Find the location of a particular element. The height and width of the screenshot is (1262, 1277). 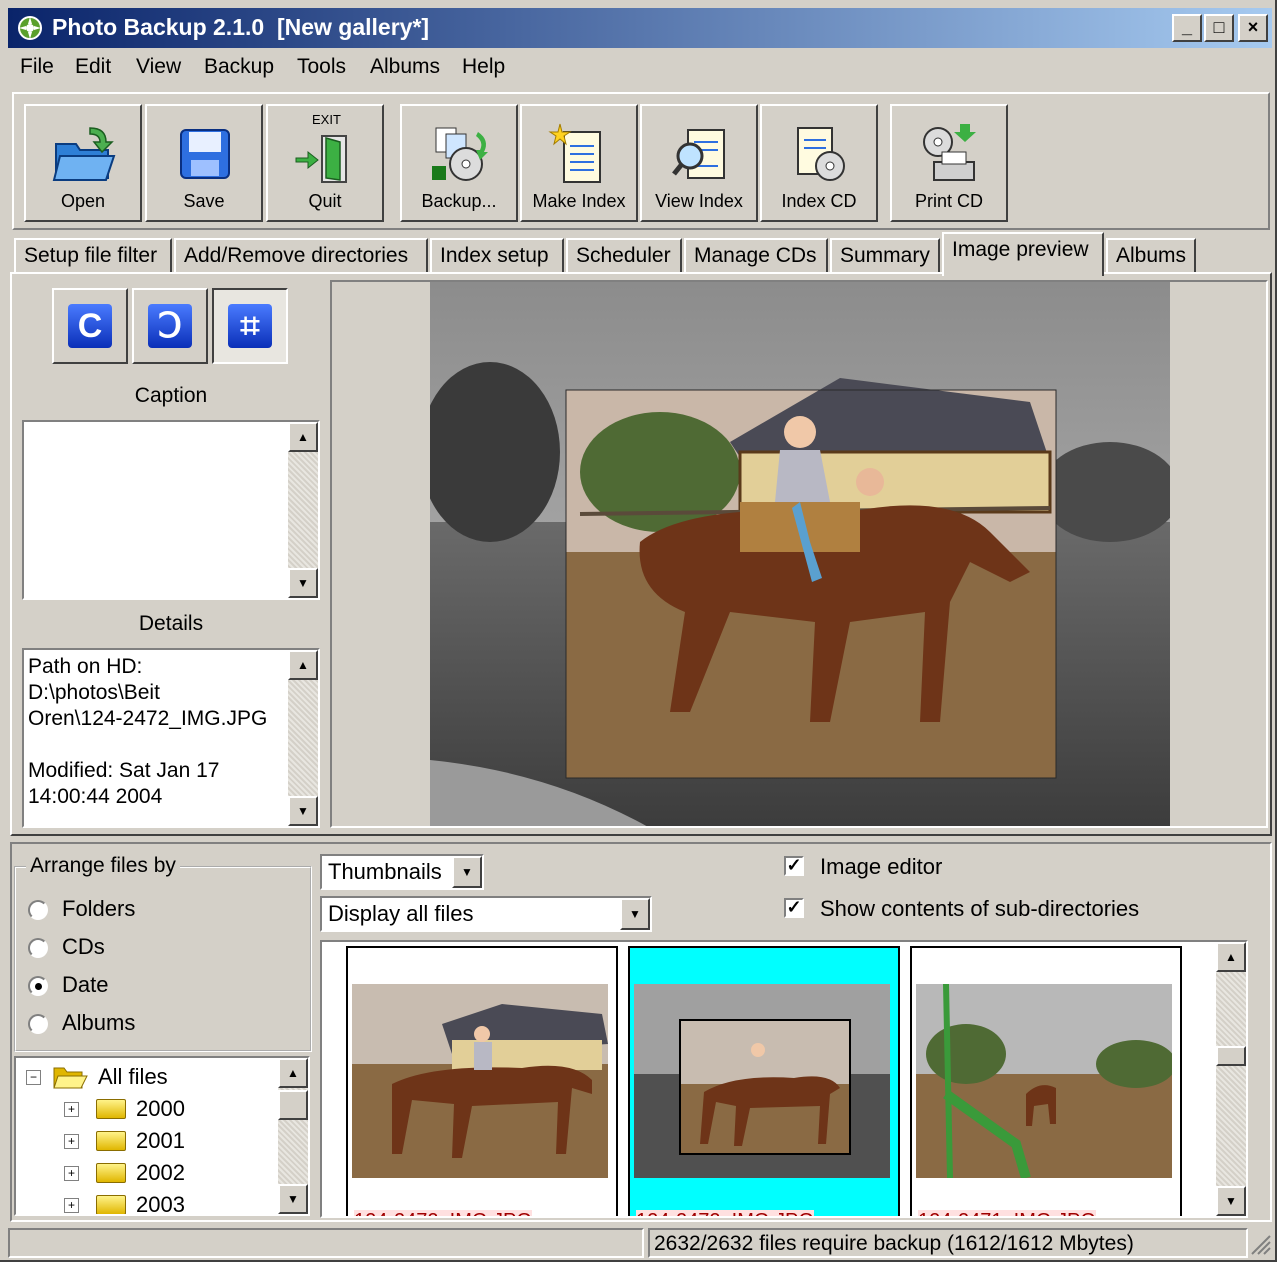

show-subdirectories-checkbox: ✓ Show contents of sub-directories is located at coordinates (984, 911).